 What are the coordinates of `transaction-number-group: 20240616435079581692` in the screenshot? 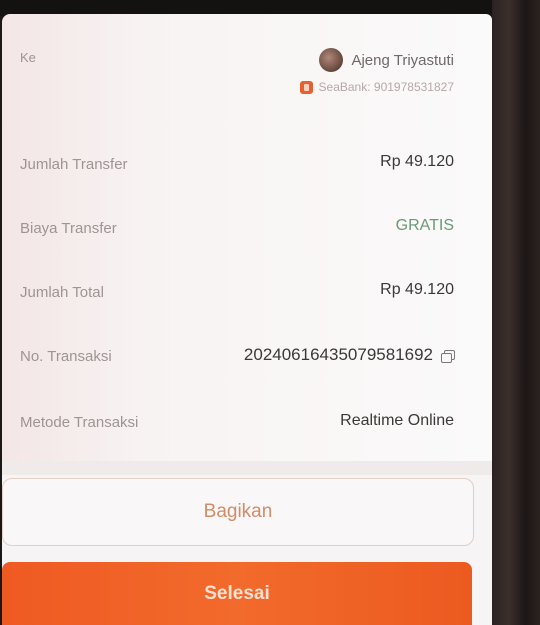 It's located at (349, 355).